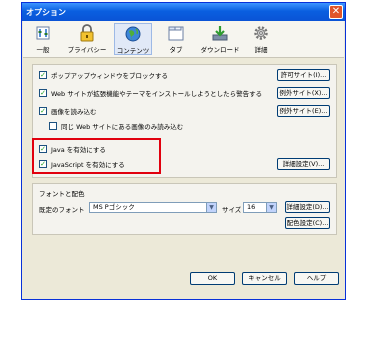 The height and width of the screenshot is (338, 366). What do you see at coordinates (212, 278) in the screenshot?
I see `ok-button: OK` at bounding box center [212, 278].